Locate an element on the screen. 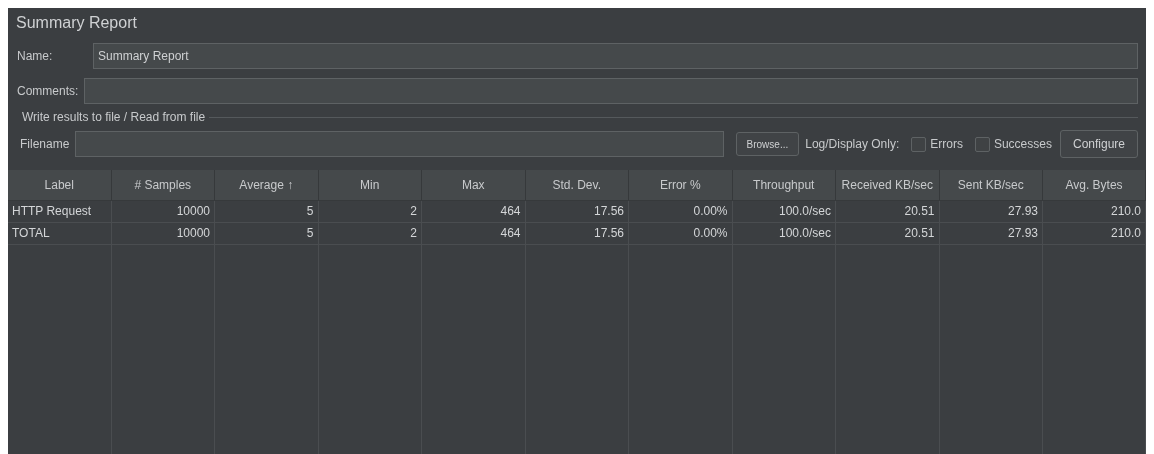 The image size is (1154, 454). filename-label: Filename is located at coordinates (44, 144).